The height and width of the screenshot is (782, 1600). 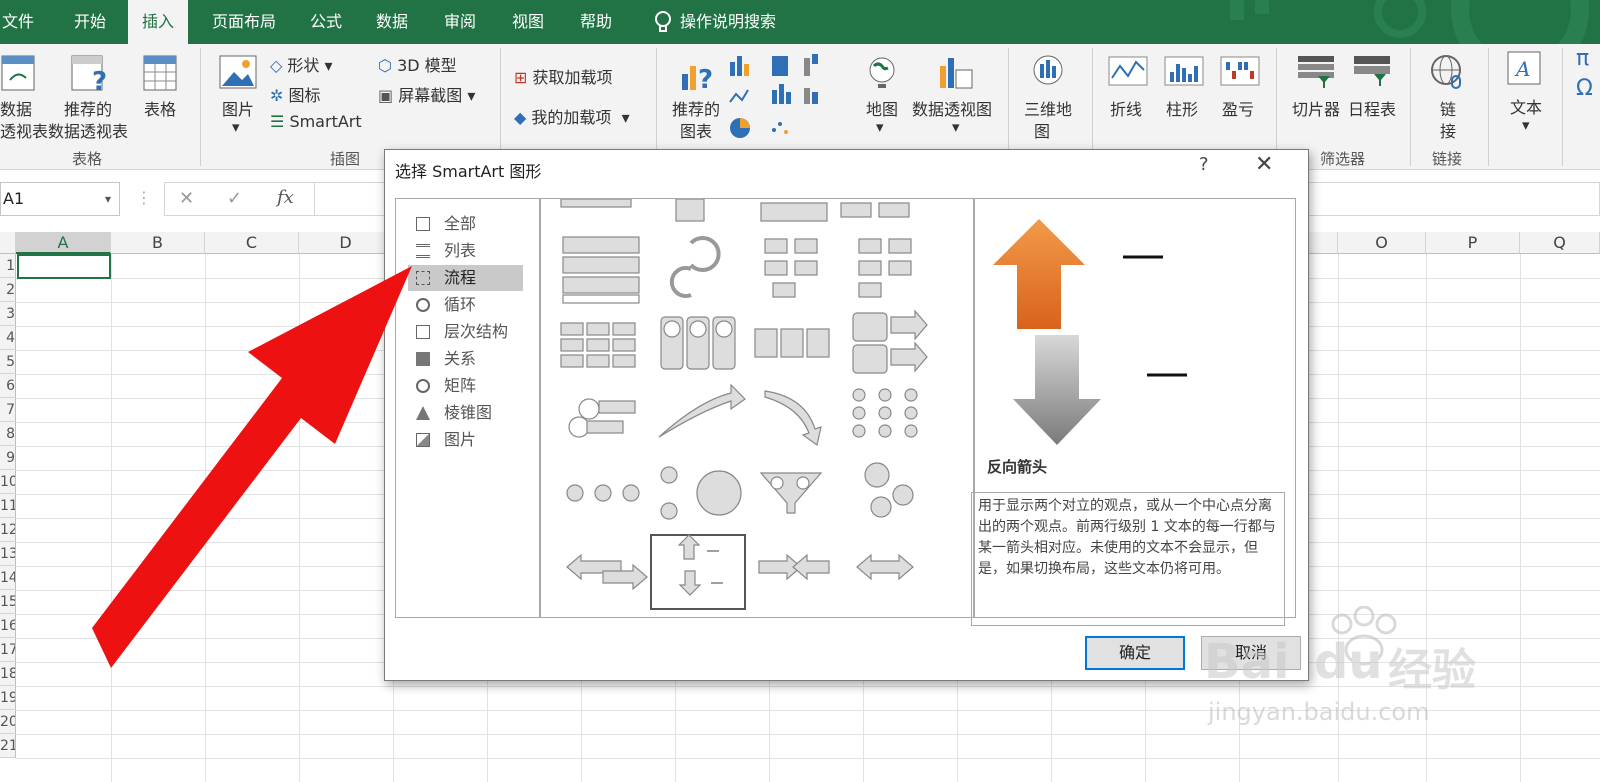 I want to click on row-header: 12, so click(x=8, y=530).